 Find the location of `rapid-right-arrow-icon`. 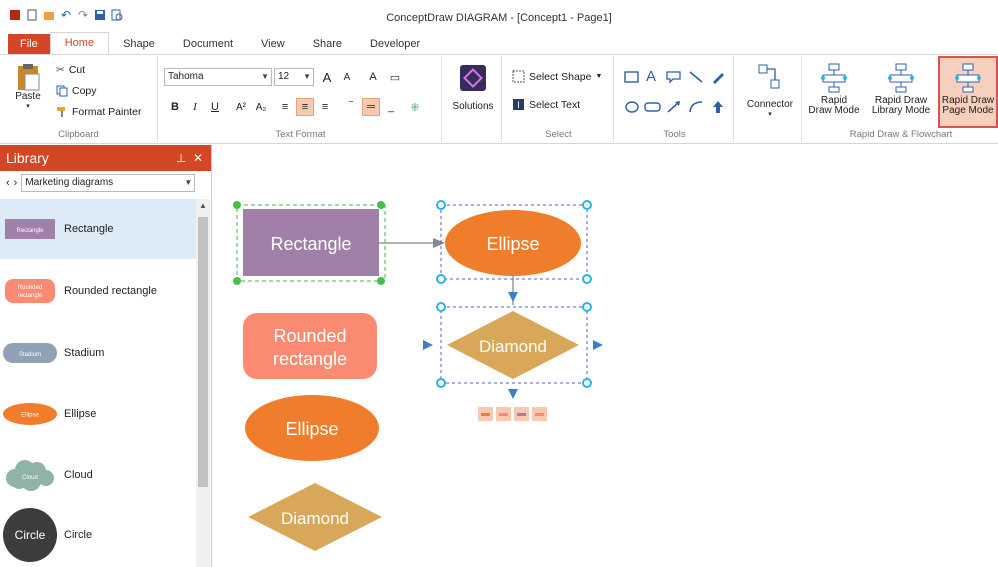

rapid-right-arrow-icon is located at coordinates (598, 345).